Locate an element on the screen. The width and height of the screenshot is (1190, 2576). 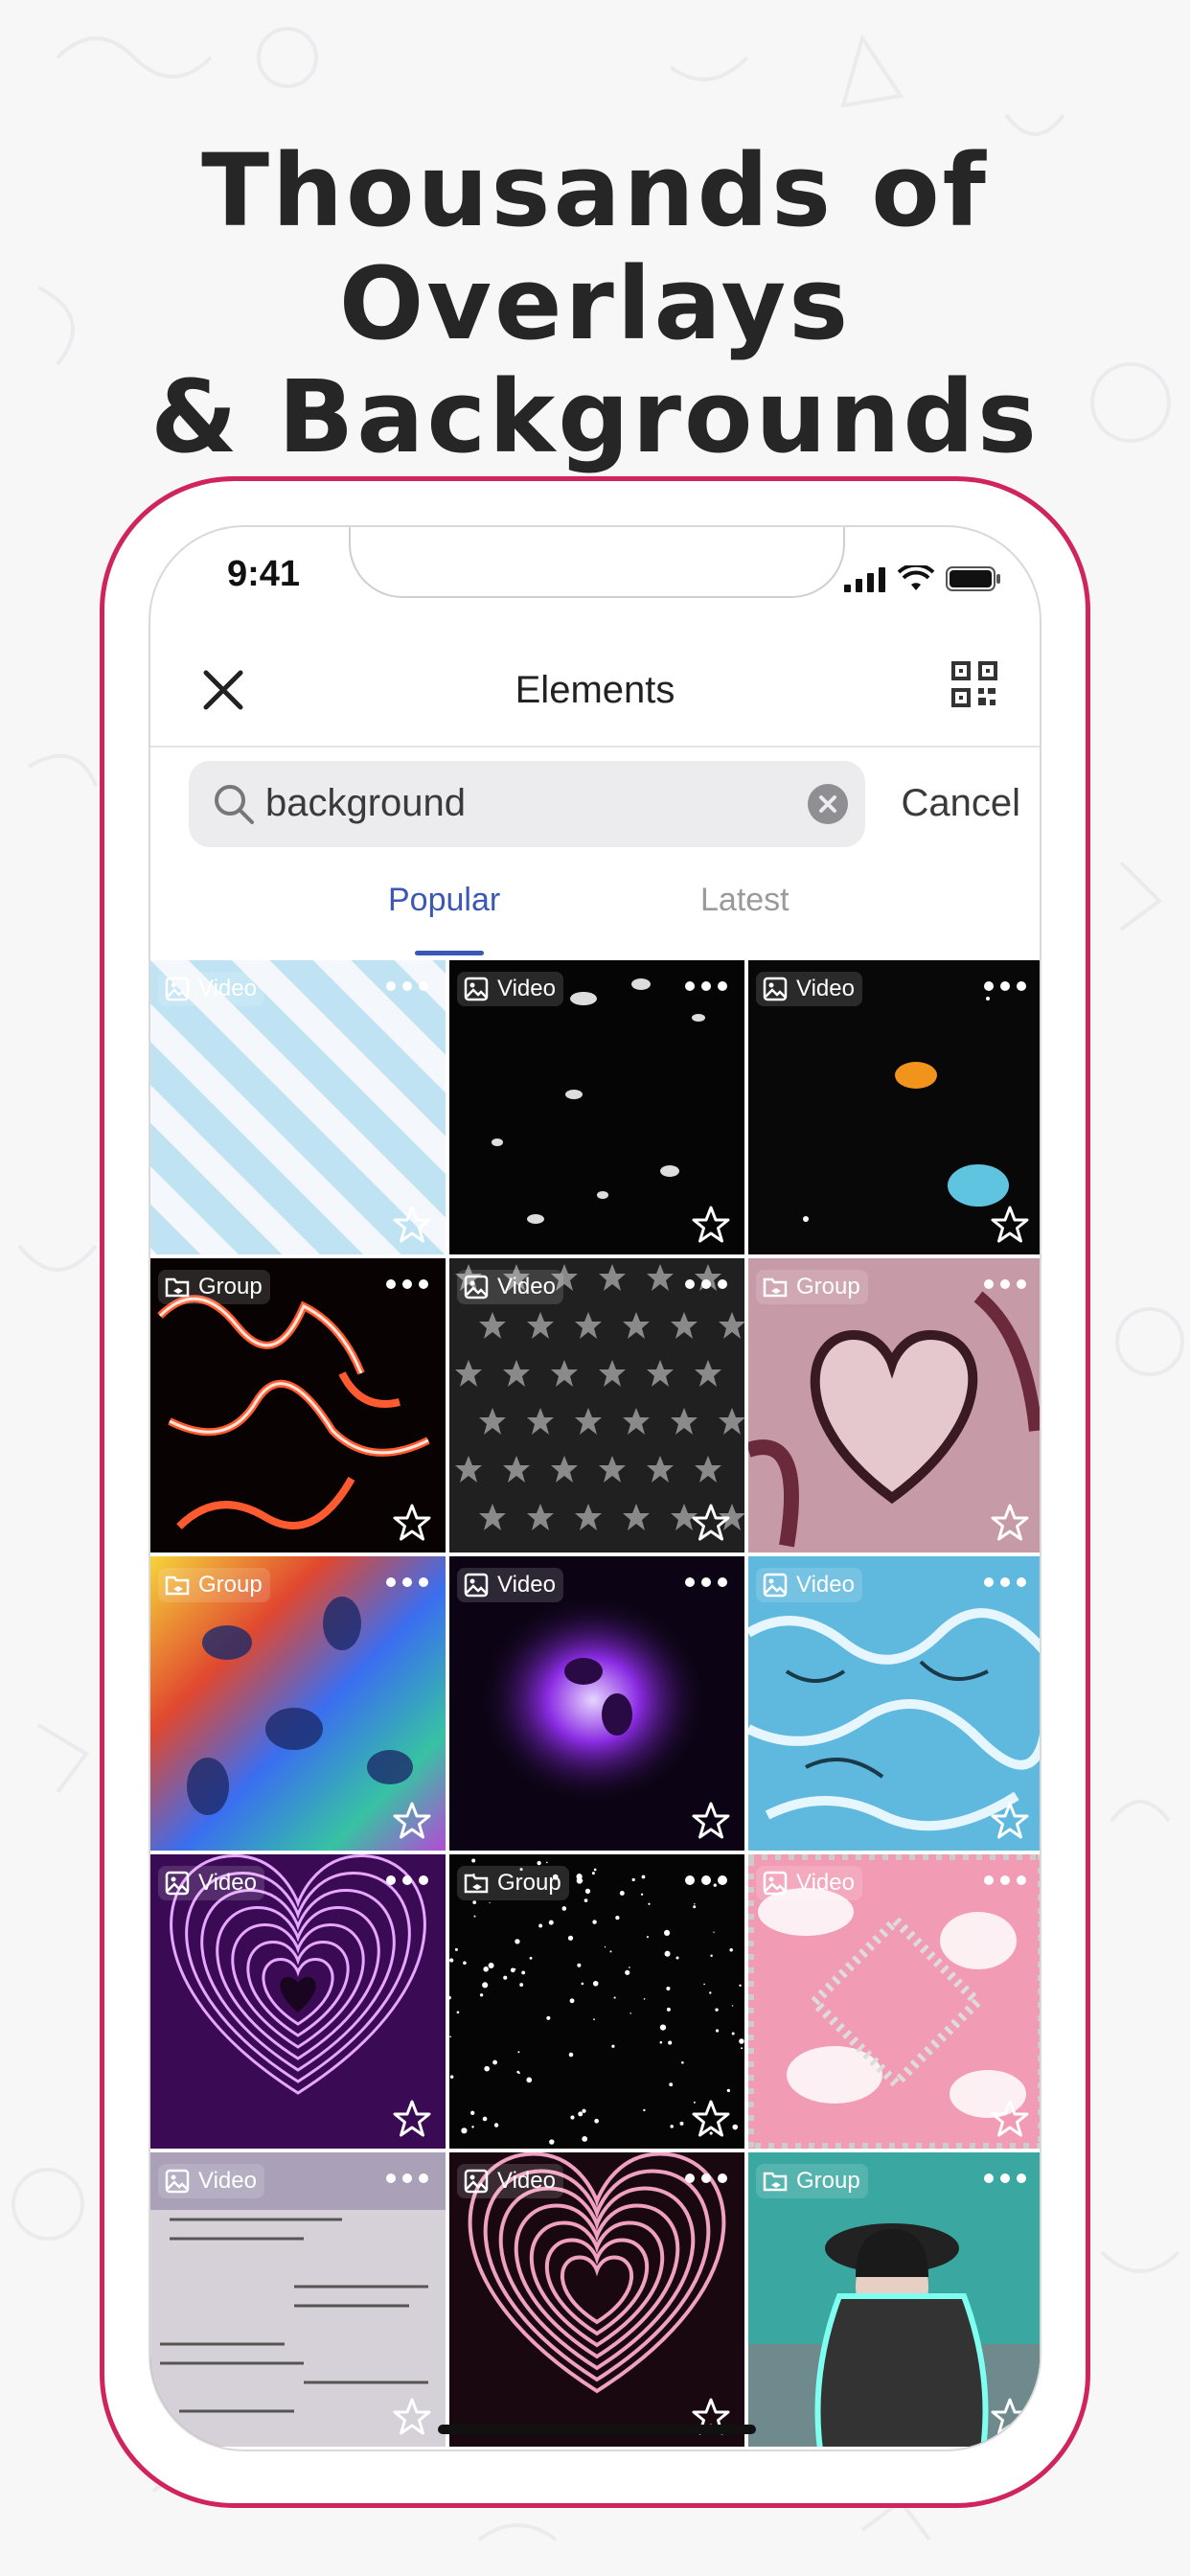
nav-bar: Elements is located at coordinates (595, 690).